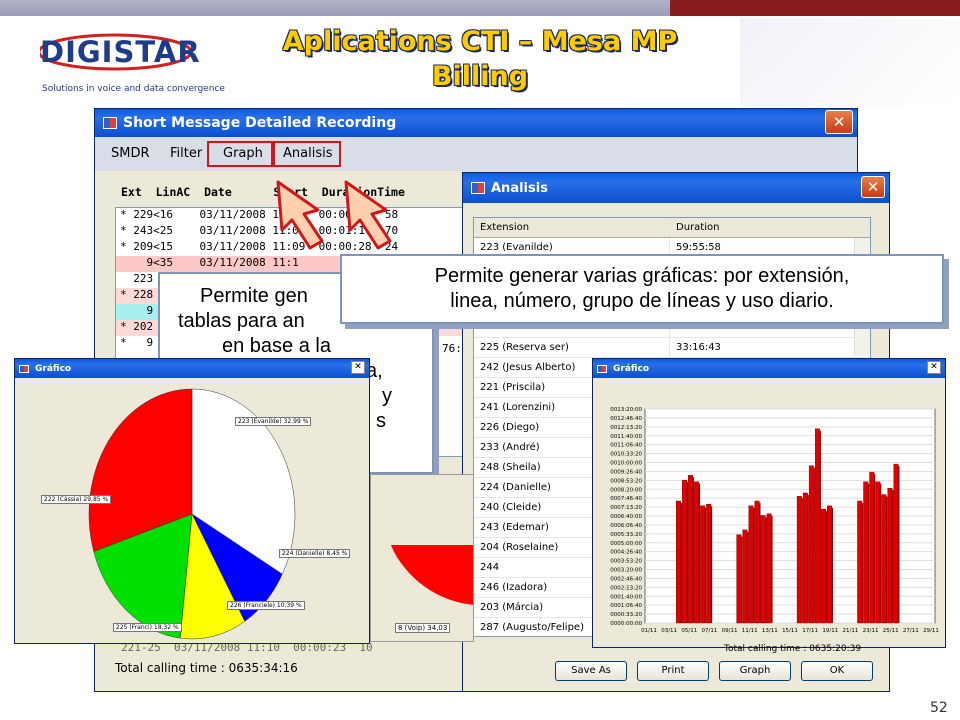  What do you see at coordinates (676, 188) in the screenshot?
I see `analisis-titlebar: Analisis ✕` at bounding box center [676, 188].